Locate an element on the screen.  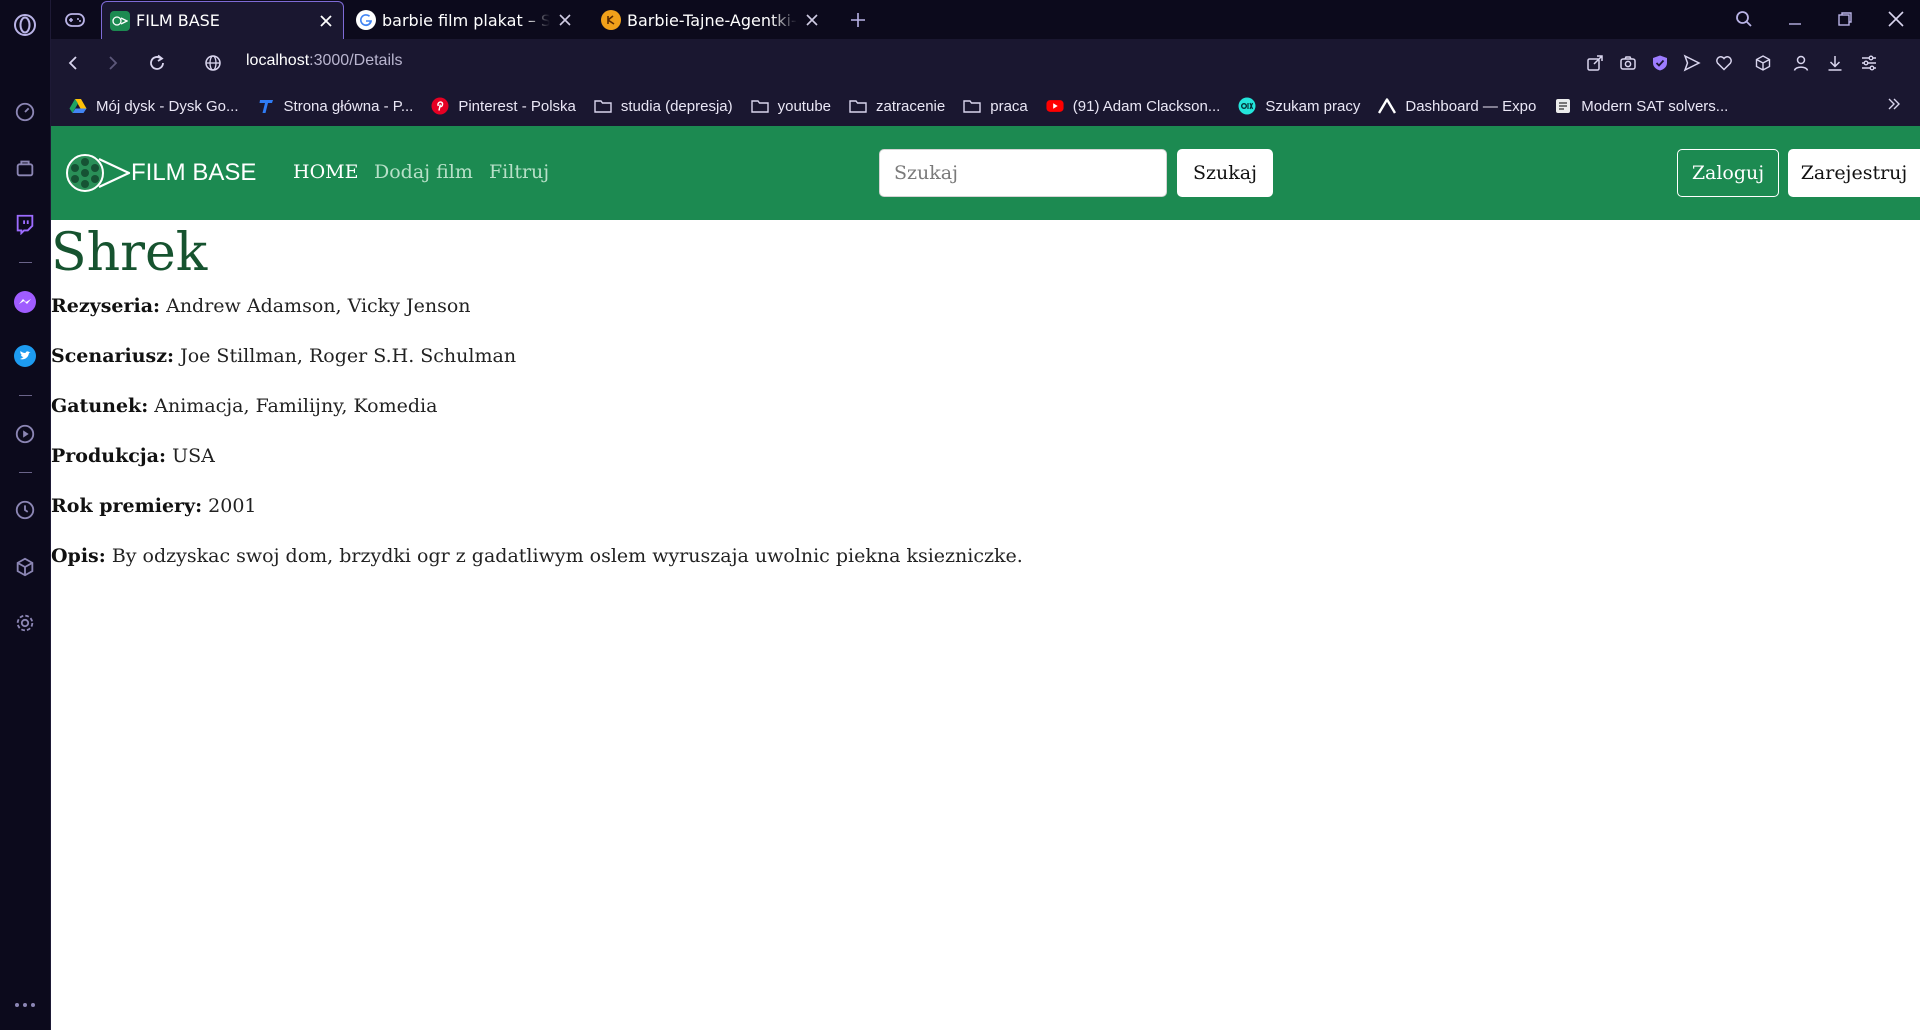
login-button: Zaloguj is located at coordinates (1728, 173).